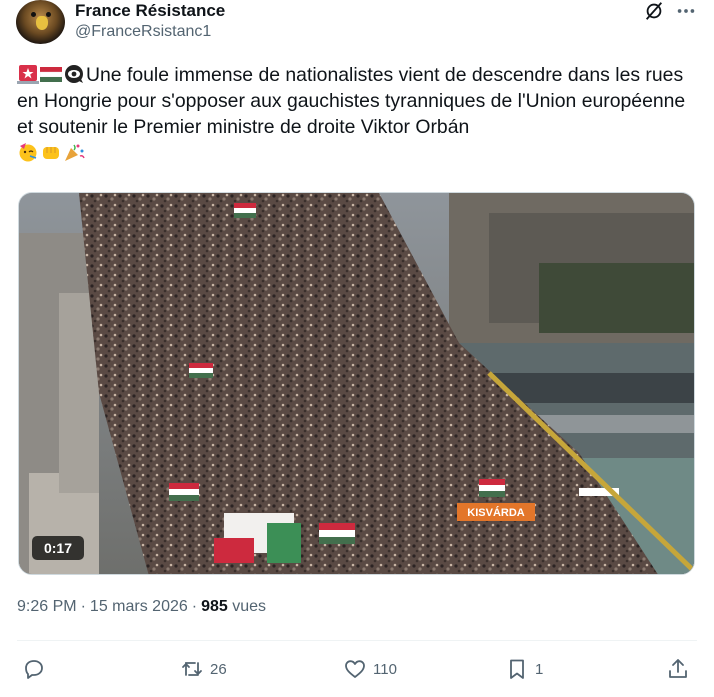  I want to click on eye-speech-bubble-emoji, so click(74, 74).